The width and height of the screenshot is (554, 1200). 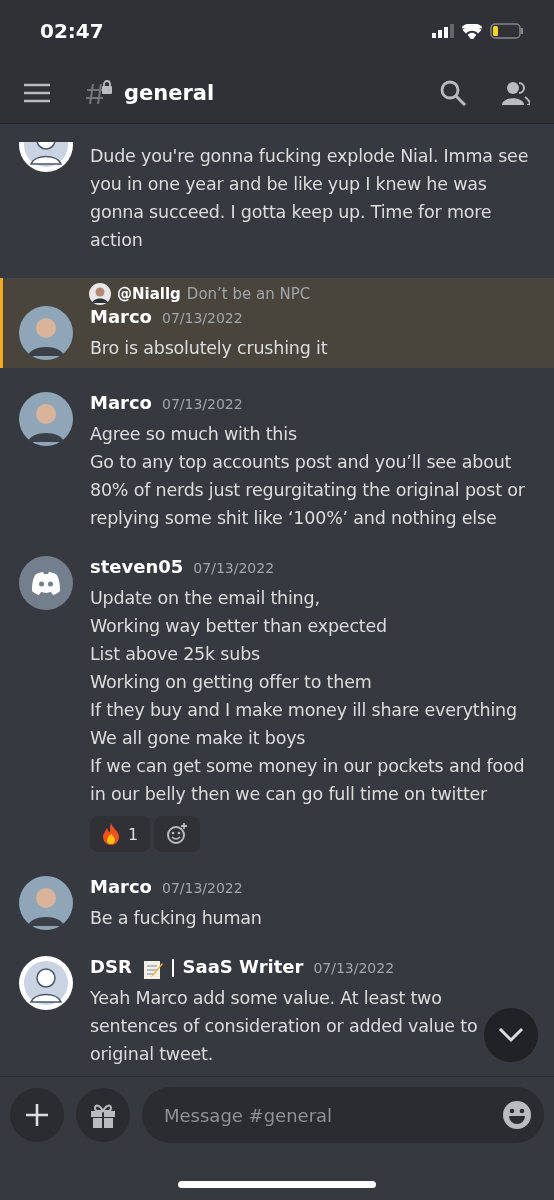 What do you see at coordinates (205, 598) in the screenshot?
I see `message-text: Update on the email thing,` at bounding box center [205, 598].